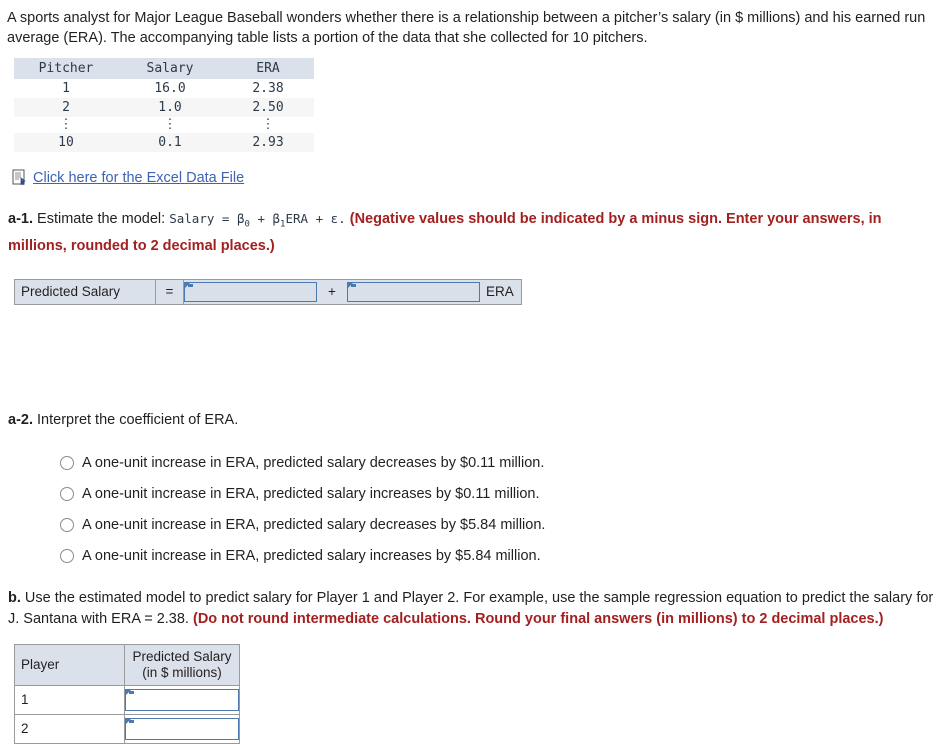 Image resolution: width=947 pixels, height=744 pixels. I want to click on cell-salary: 1.0, so click(170, 107).